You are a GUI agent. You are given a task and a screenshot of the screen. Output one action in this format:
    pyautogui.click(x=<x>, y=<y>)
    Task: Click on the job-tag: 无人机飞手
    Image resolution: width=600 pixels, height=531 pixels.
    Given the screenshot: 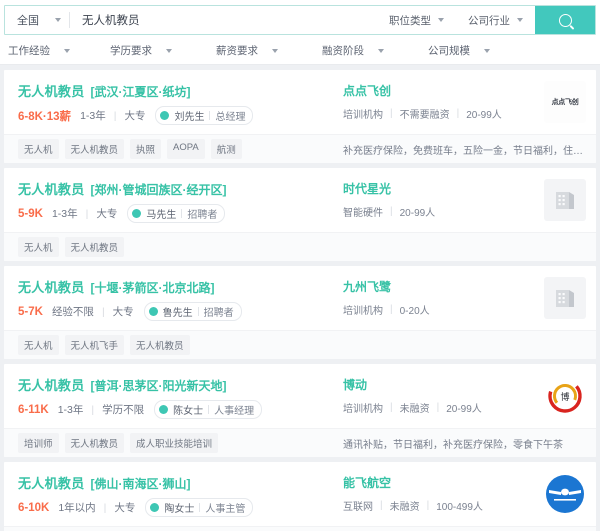 What is the action you would take?
    pyautogui.click(x=94, y=345)
    